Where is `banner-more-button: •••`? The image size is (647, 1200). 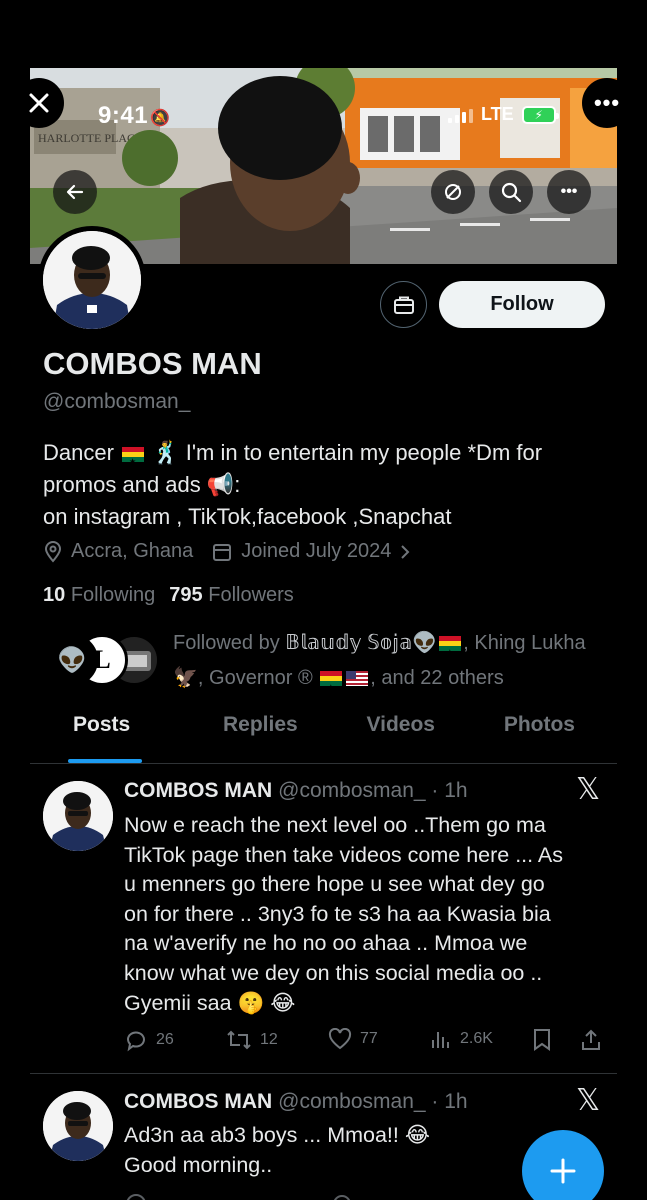 banner-more-button: ••• is located at coordinates (569, 192).